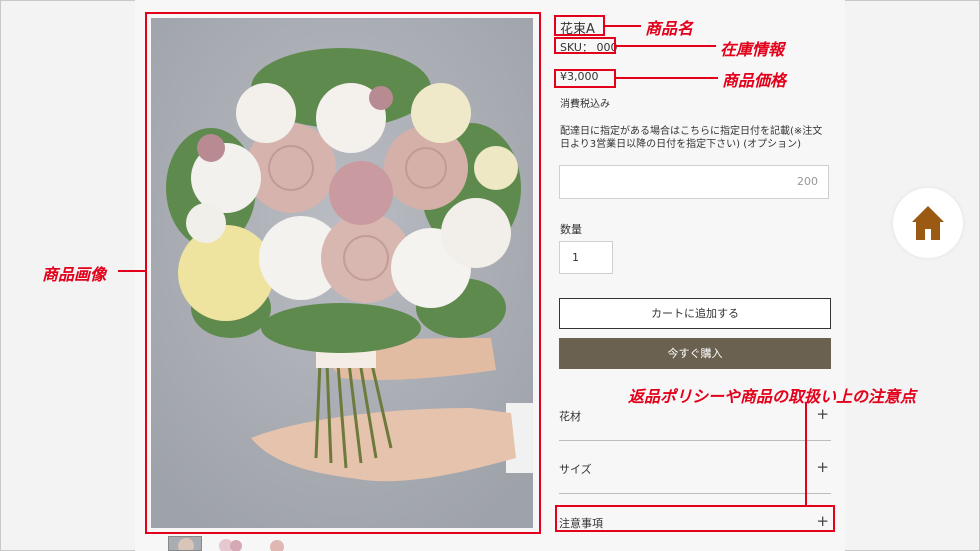 This screenshot has width=980, height=551. I want to click on accordion-size: サイズ +, so click(695, 467).